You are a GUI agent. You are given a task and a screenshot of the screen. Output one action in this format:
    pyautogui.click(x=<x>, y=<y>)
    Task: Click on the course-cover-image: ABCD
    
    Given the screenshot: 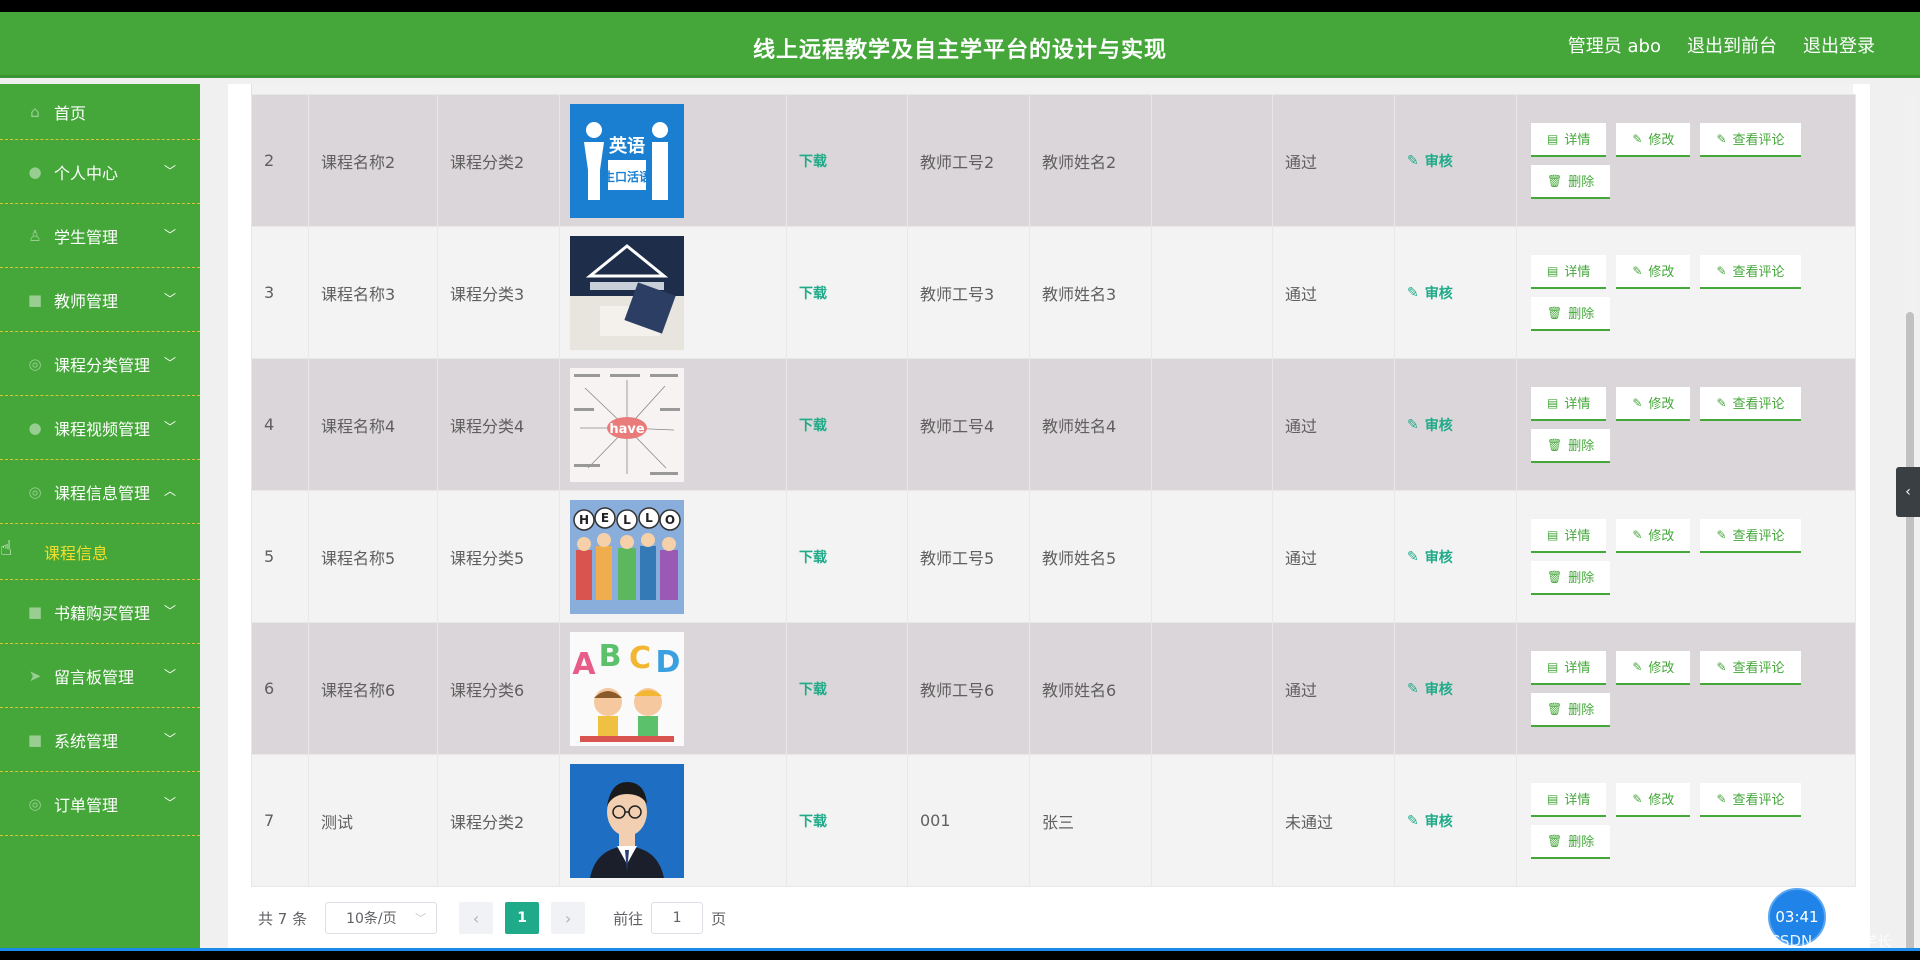 What is the action you would take?
    pyautogui.click(x=627, y=688)
    